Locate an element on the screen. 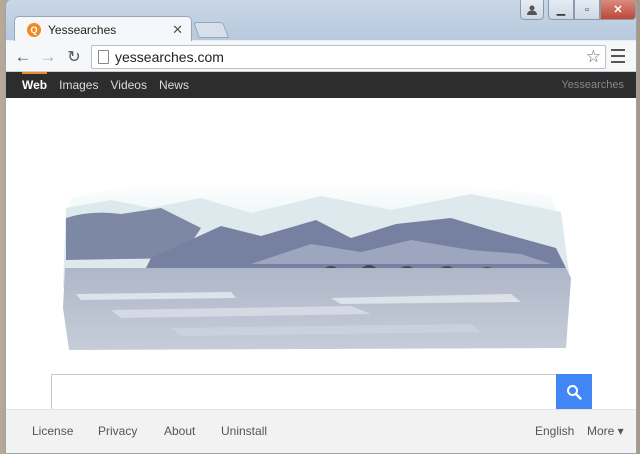 The image size is (640, 454). url-text: yessearches.com is located at coordinates (169, 57).